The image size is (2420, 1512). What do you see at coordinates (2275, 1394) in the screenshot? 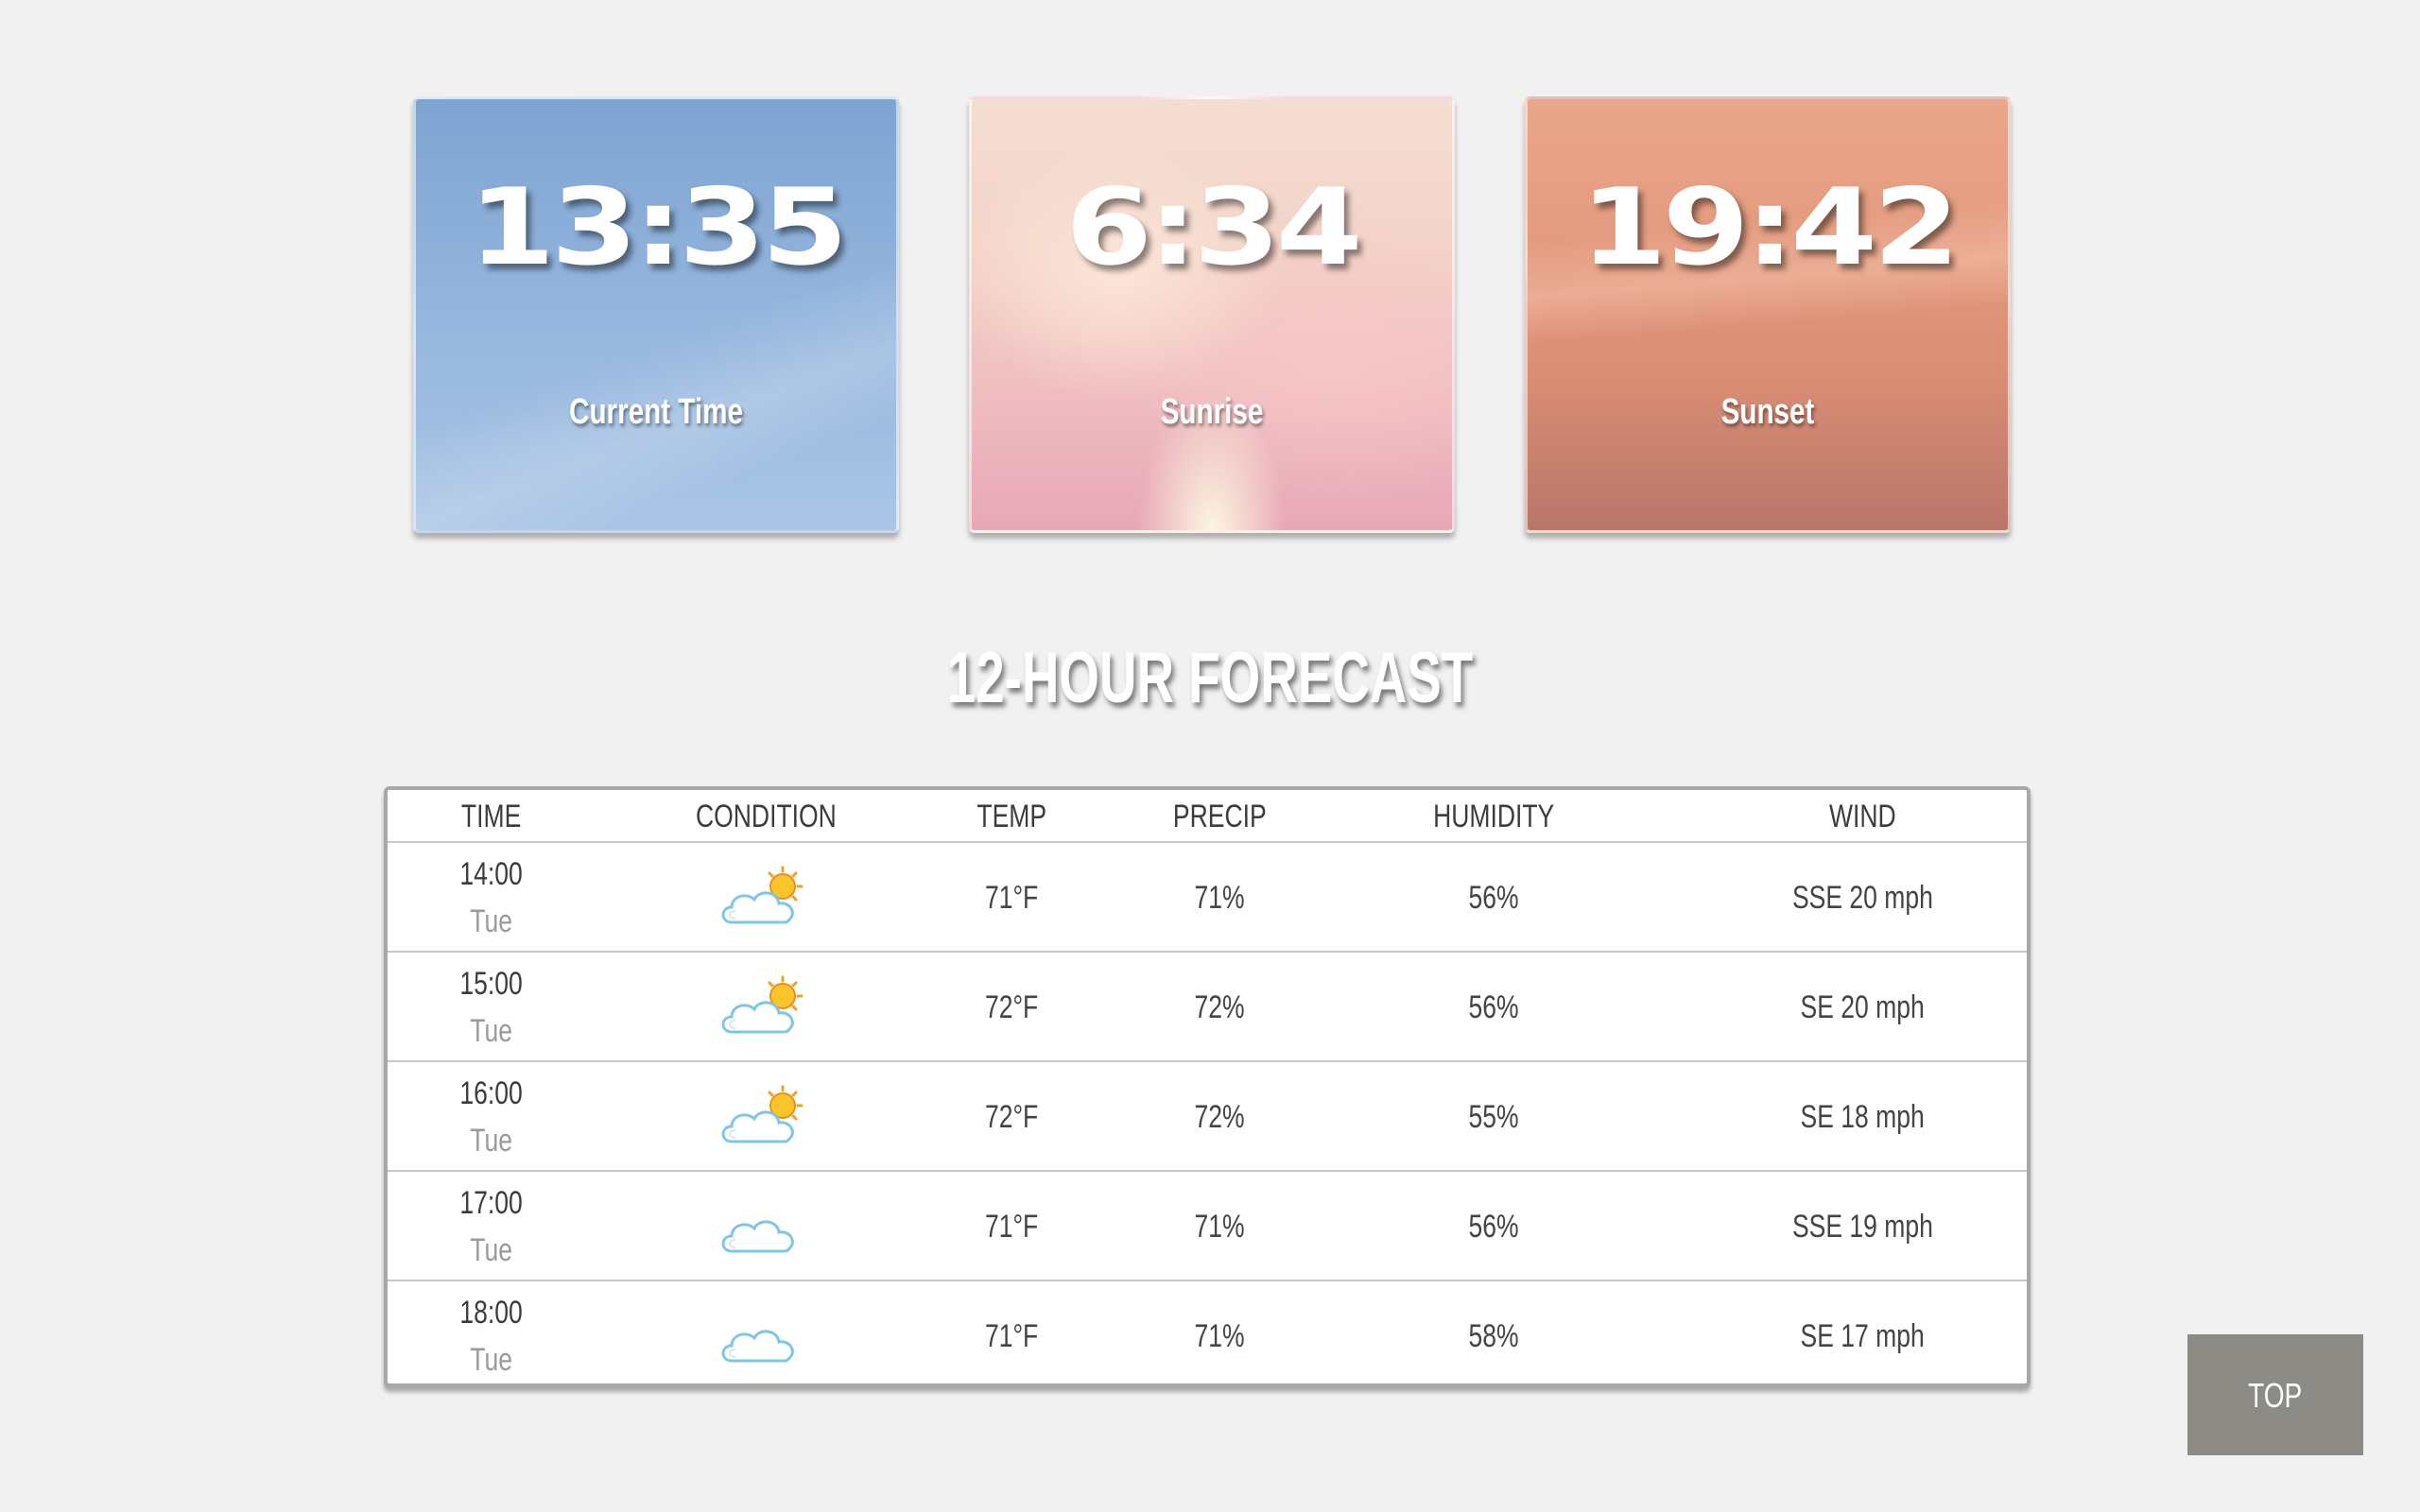
I see `scroll-top-button: TOP` at bounding box center [2275, 1394].